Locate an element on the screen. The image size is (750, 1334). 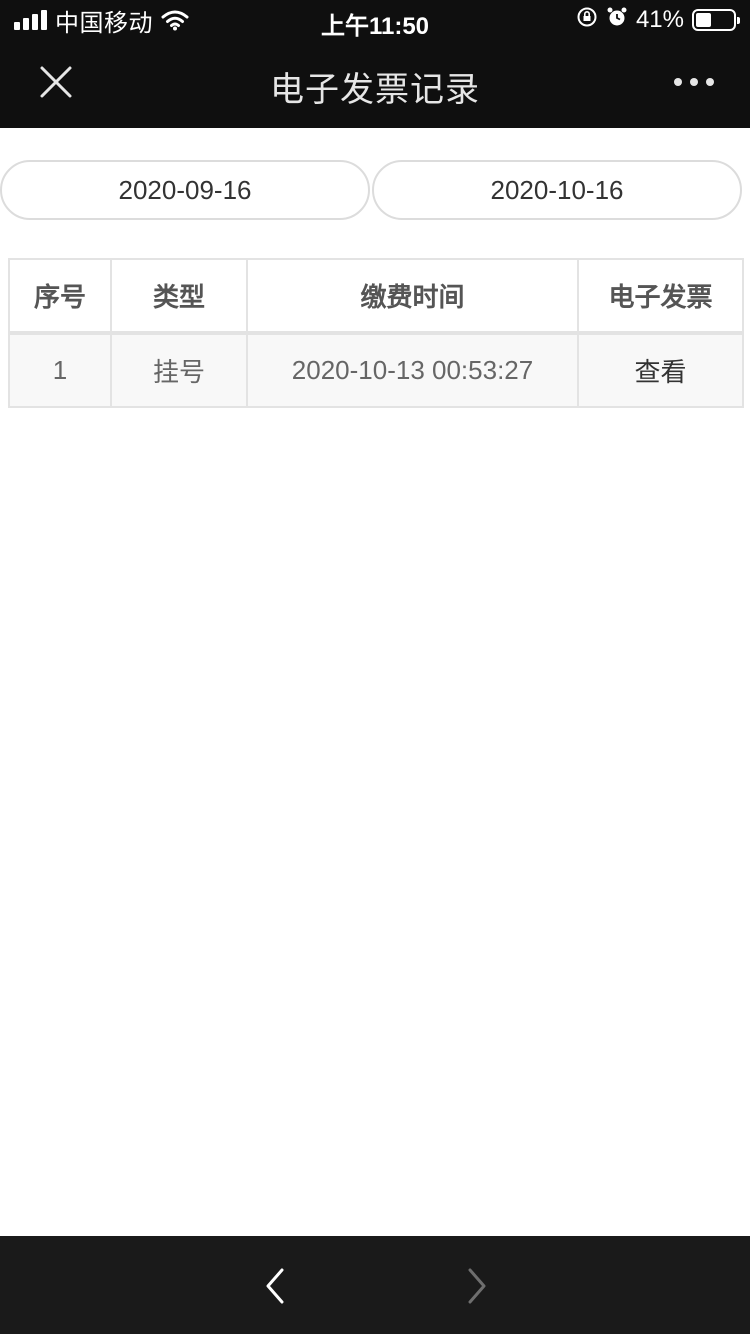
table-header-row: 序号 类型 缴费时间 电子发票 is located at coordinates (376, 296).